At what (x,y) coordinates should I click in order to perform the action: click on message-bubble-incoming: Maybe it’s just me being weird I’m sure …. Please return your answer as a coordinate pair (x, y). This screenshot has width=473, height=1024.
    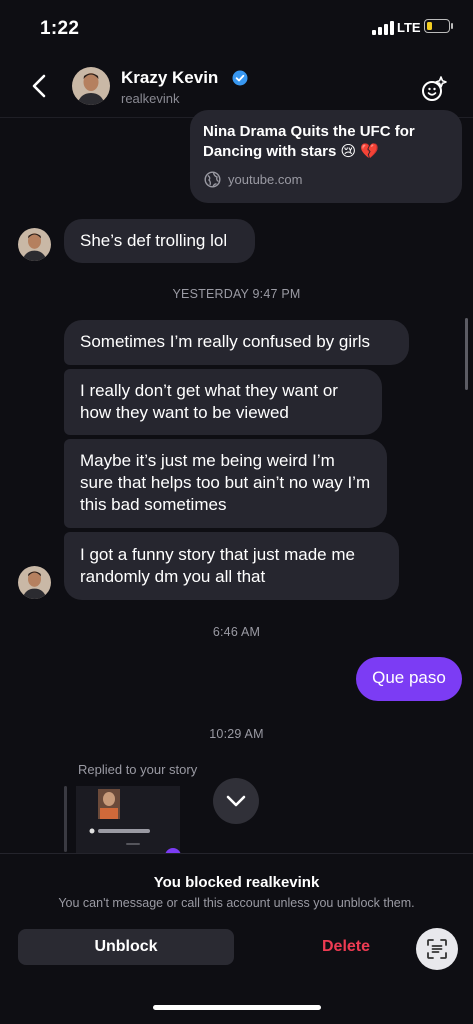
    Looking at the image, I should click on (225, 483).